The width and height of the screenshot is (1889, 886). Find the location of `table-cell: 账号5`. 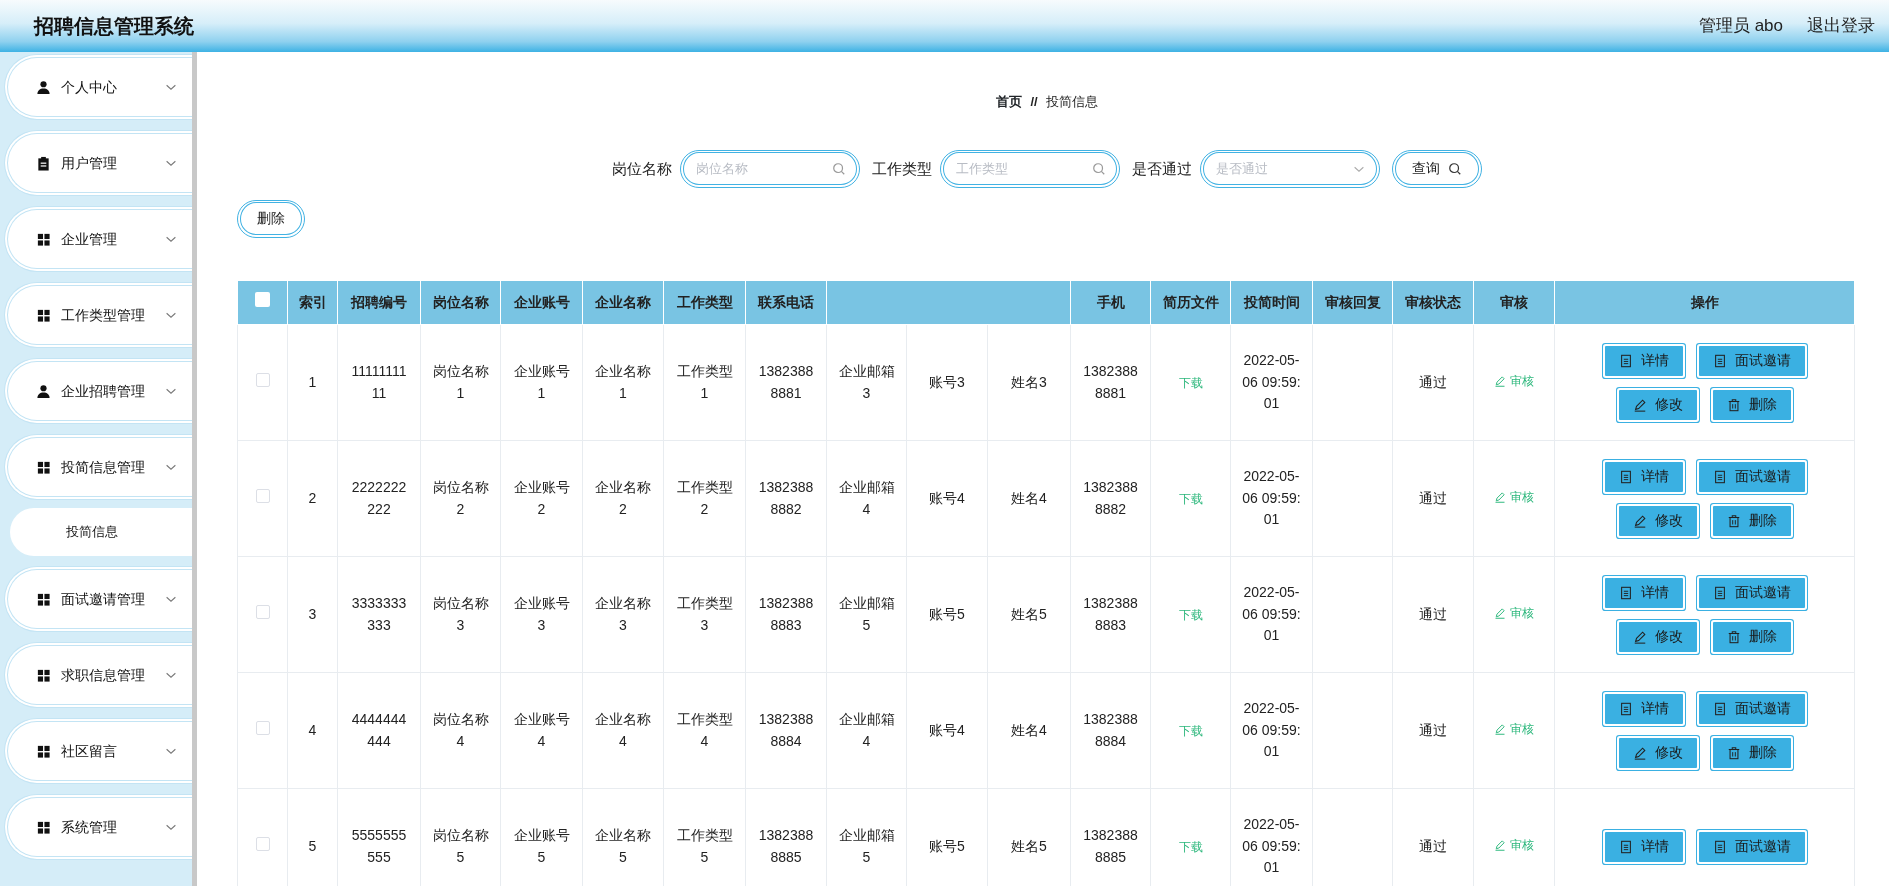

table-cell: 账号5 is located at coordinates (947, 614).